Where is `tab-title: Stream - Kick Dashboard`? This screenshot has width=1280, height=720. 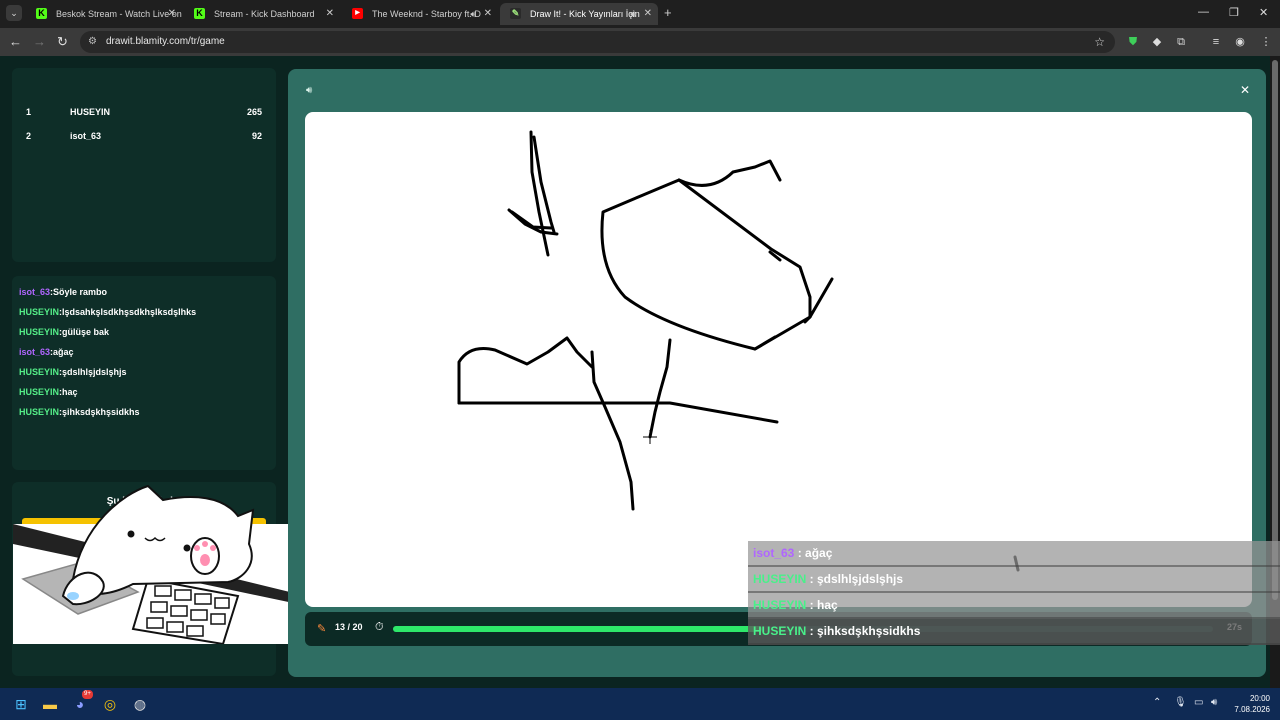 tab-title: Stream - Kick Dashboard is located at coordinates (264, 14).